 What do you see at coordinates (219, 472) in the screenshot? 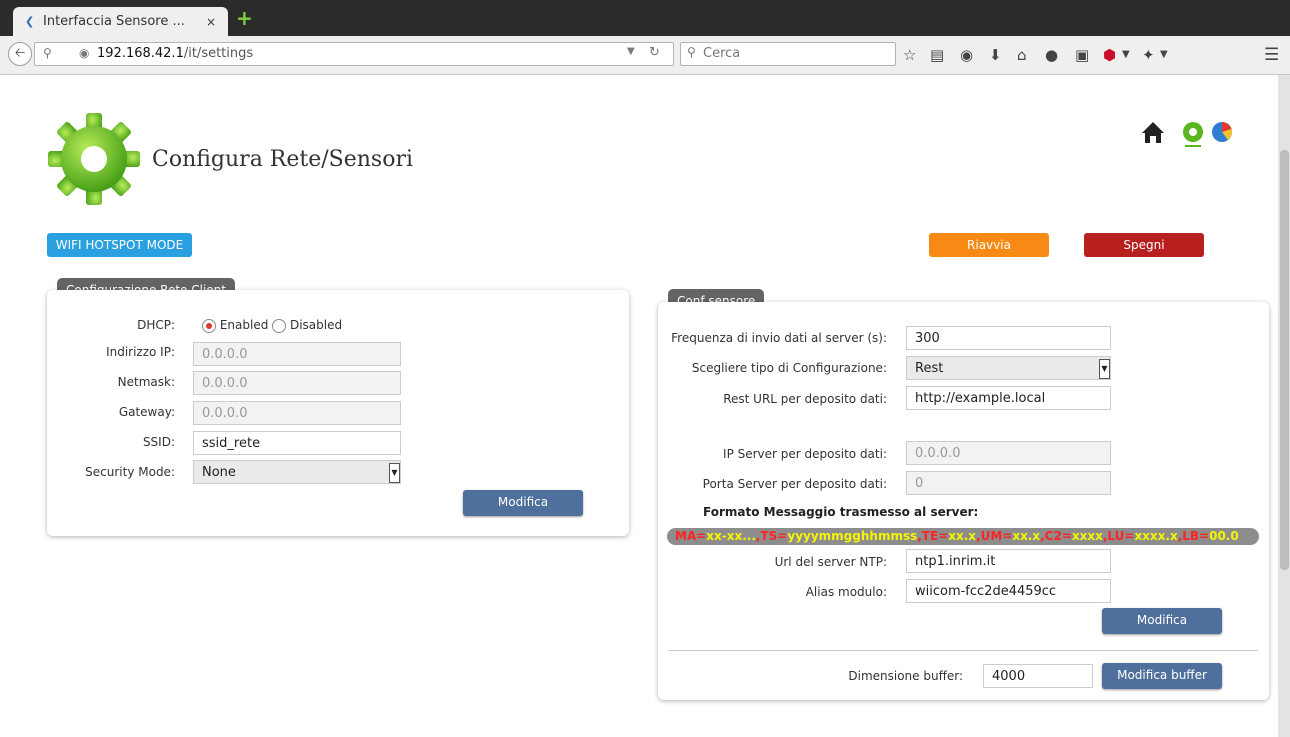
I see `security-mode-value: None` at bounding box center [219, 472].